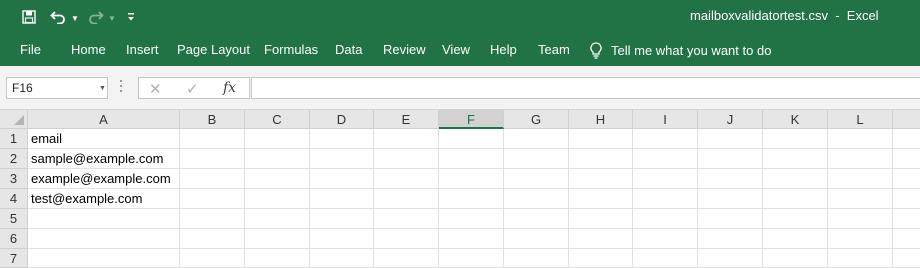 This screenshot has height=268, width=920. Describe the element at coordinates (104, 199) in the screenshot. I see `cell-a4: test@example.com` at that location.